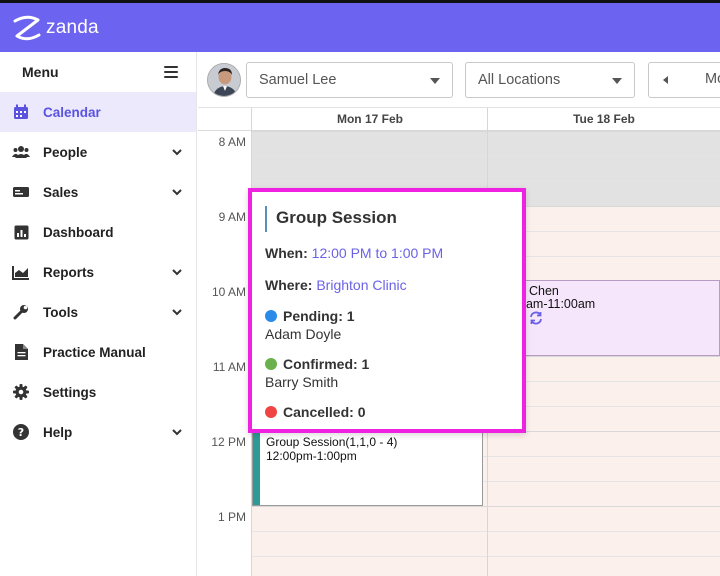 Image resolution: width=720 pixels, height=576 pixels. What do you see at coordinates (72, 27) in the screenshot?
I see `brand-name: zanda` at bounding box center [72, 27].